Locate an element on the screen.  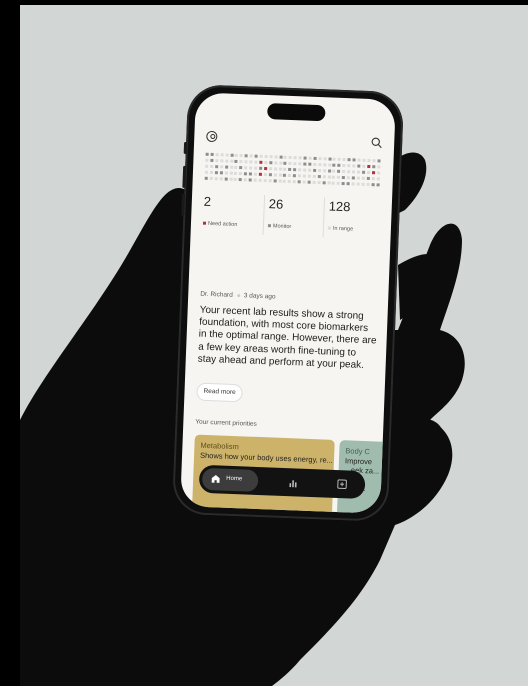
tab-home: Home is located at coordinates (230, 479).